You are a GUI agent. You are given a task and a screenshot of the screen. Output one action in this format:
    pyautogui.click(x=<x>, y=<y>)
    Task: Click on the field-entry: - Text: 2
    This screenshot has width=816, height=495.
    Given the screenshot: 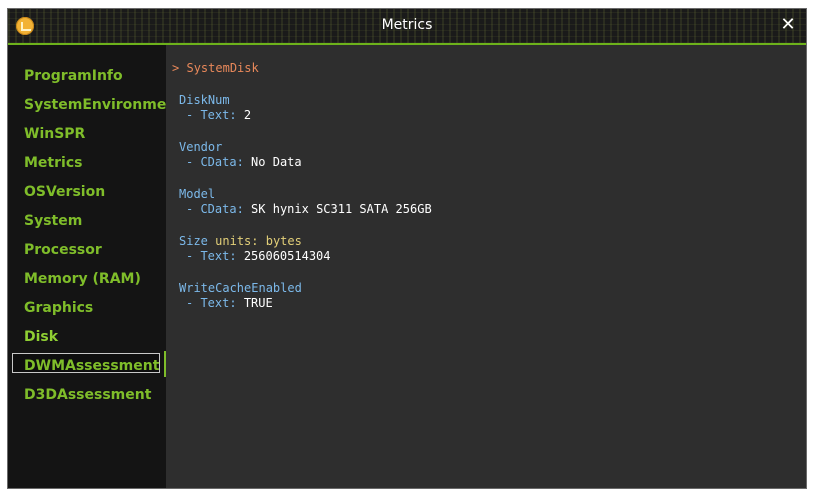 What is the action you would take?
    pyautogui.click(x=218, y=115)
    